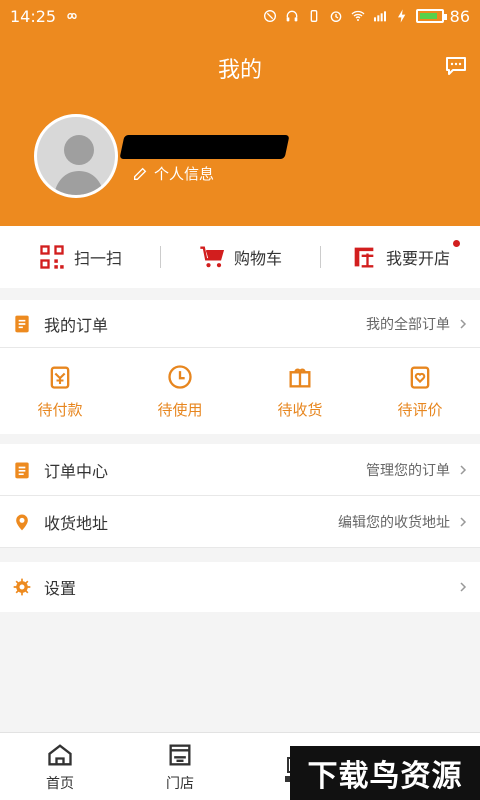  I want to click on gift-icon, so click(300, 377).